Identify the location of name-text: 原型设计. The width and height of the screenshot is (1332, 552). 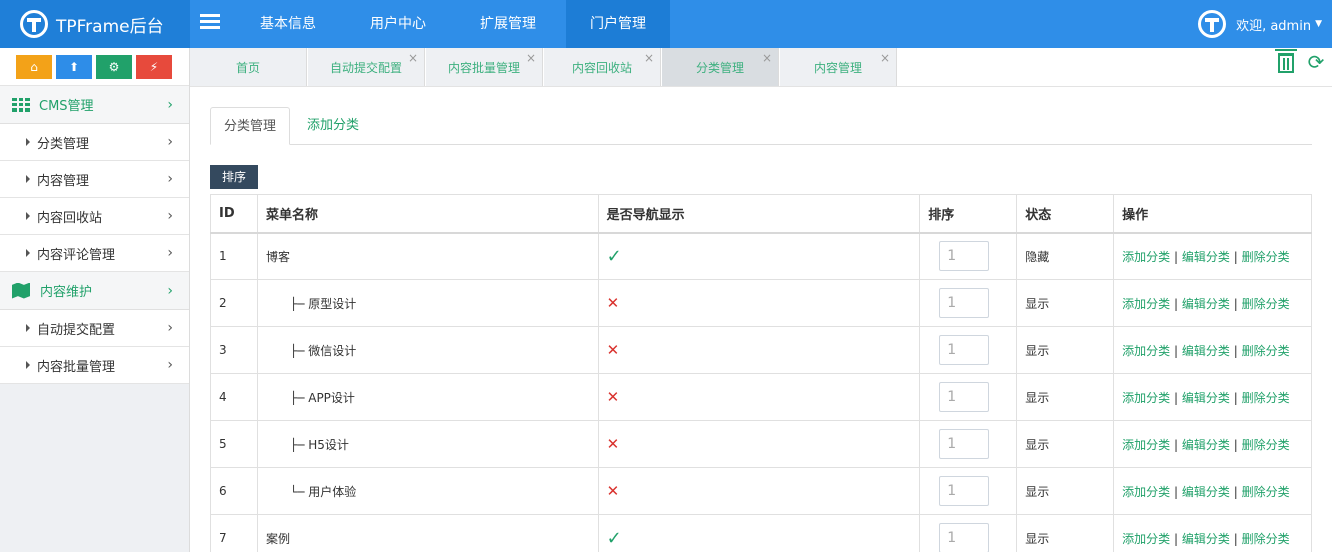
(332, 303).